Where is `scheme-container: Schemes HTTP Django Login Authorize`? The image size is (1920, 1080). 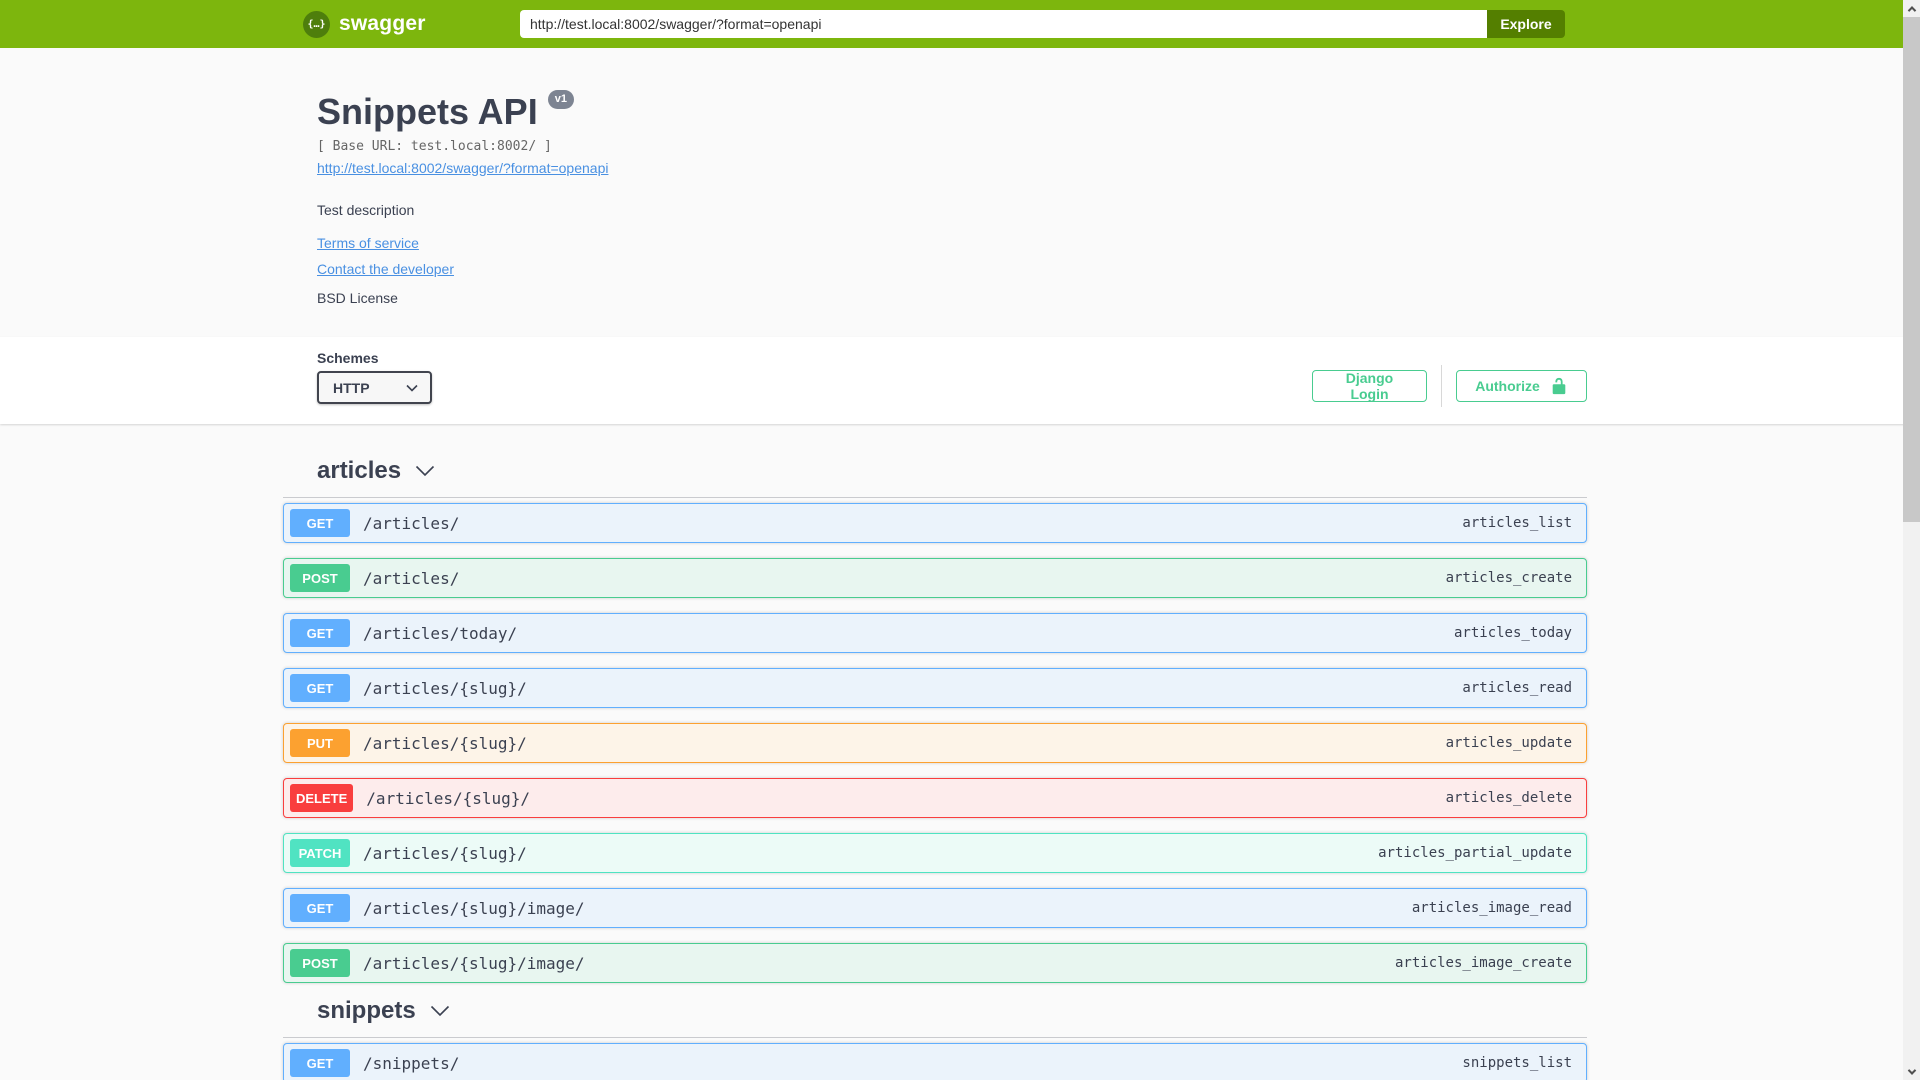 scheme-container: Schemes HTTP Django Login Authorize is located at coordinates (960, 380).